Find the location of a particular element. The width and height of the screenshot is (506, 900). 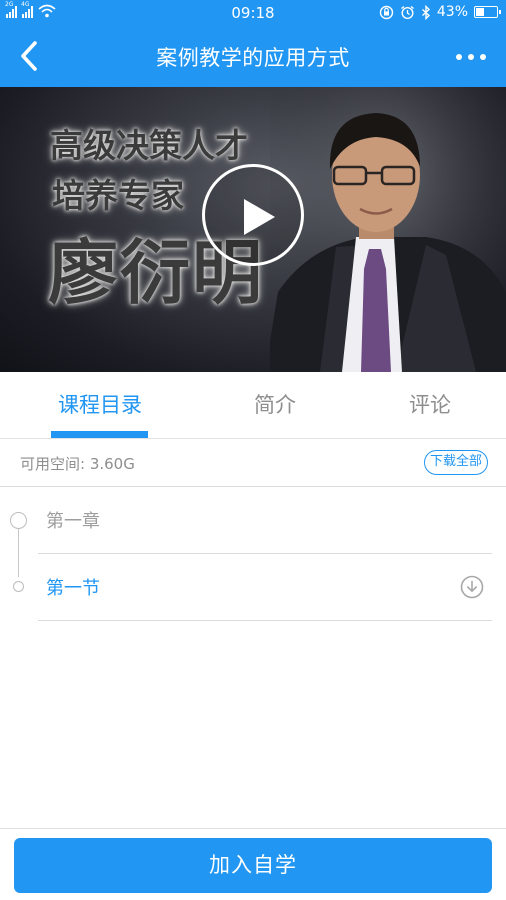

tab-bar: 课程目录 简介 评论 is located at coordinates (253, 405).